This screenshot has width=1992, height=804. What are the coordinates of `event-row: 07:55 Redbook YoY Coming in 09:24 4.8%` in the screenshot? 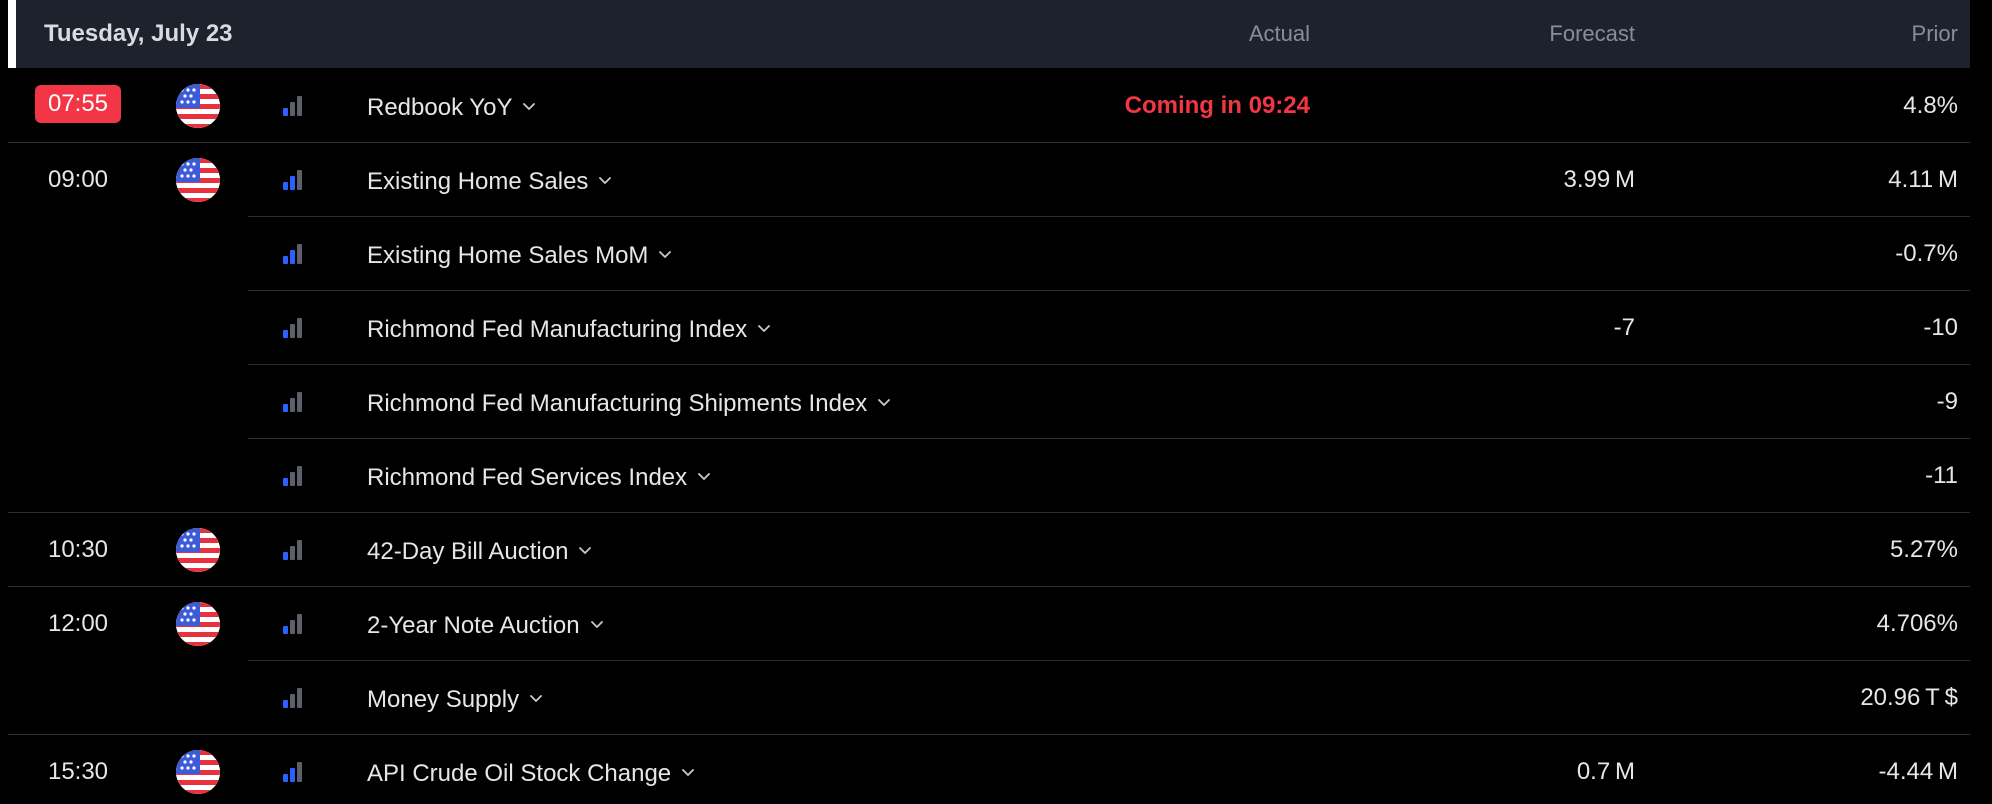 It's located at (985, 106).